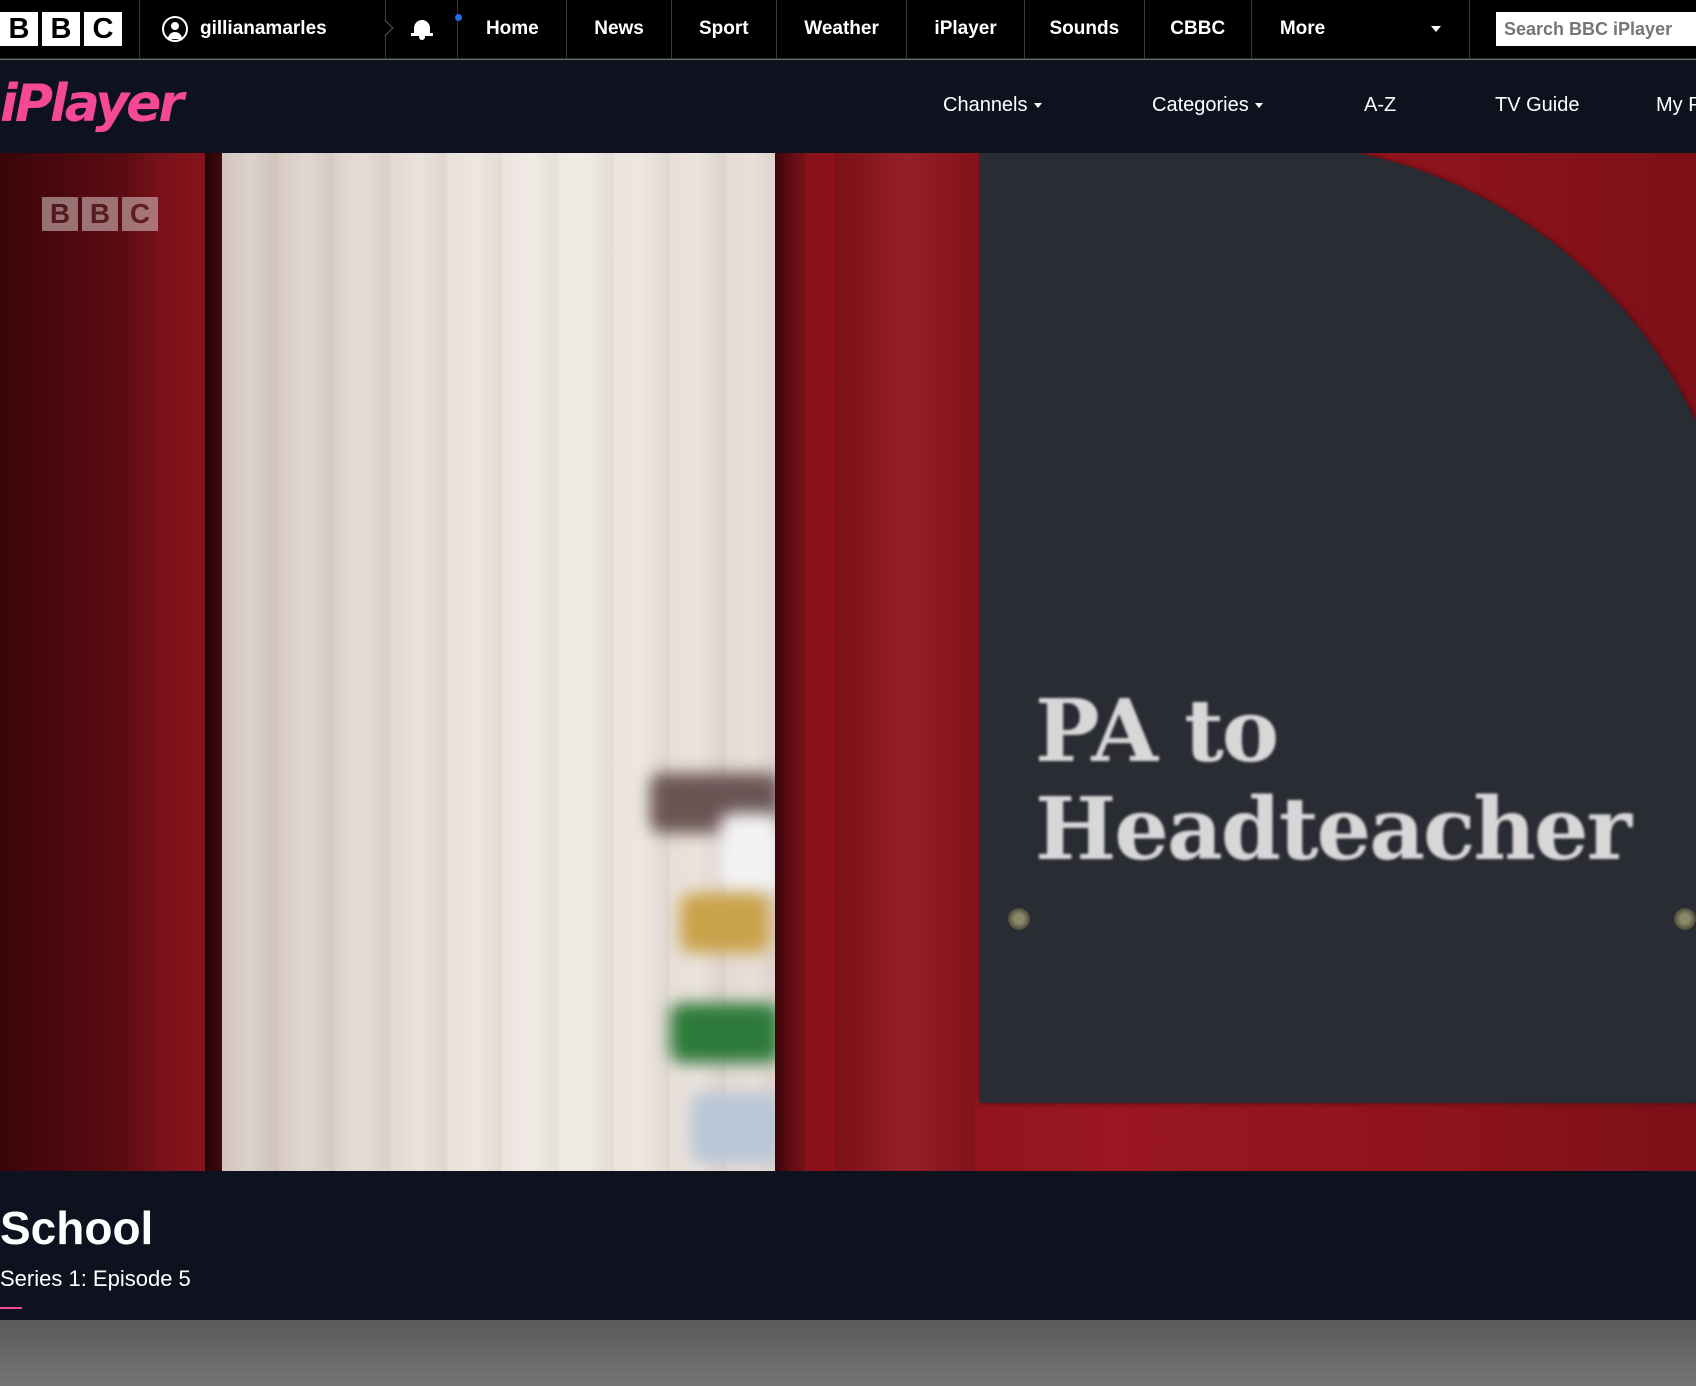 The width and height of the screenshot is (1696, 1386). I want to click on account-username: gillianamarles, so click(263, 28).